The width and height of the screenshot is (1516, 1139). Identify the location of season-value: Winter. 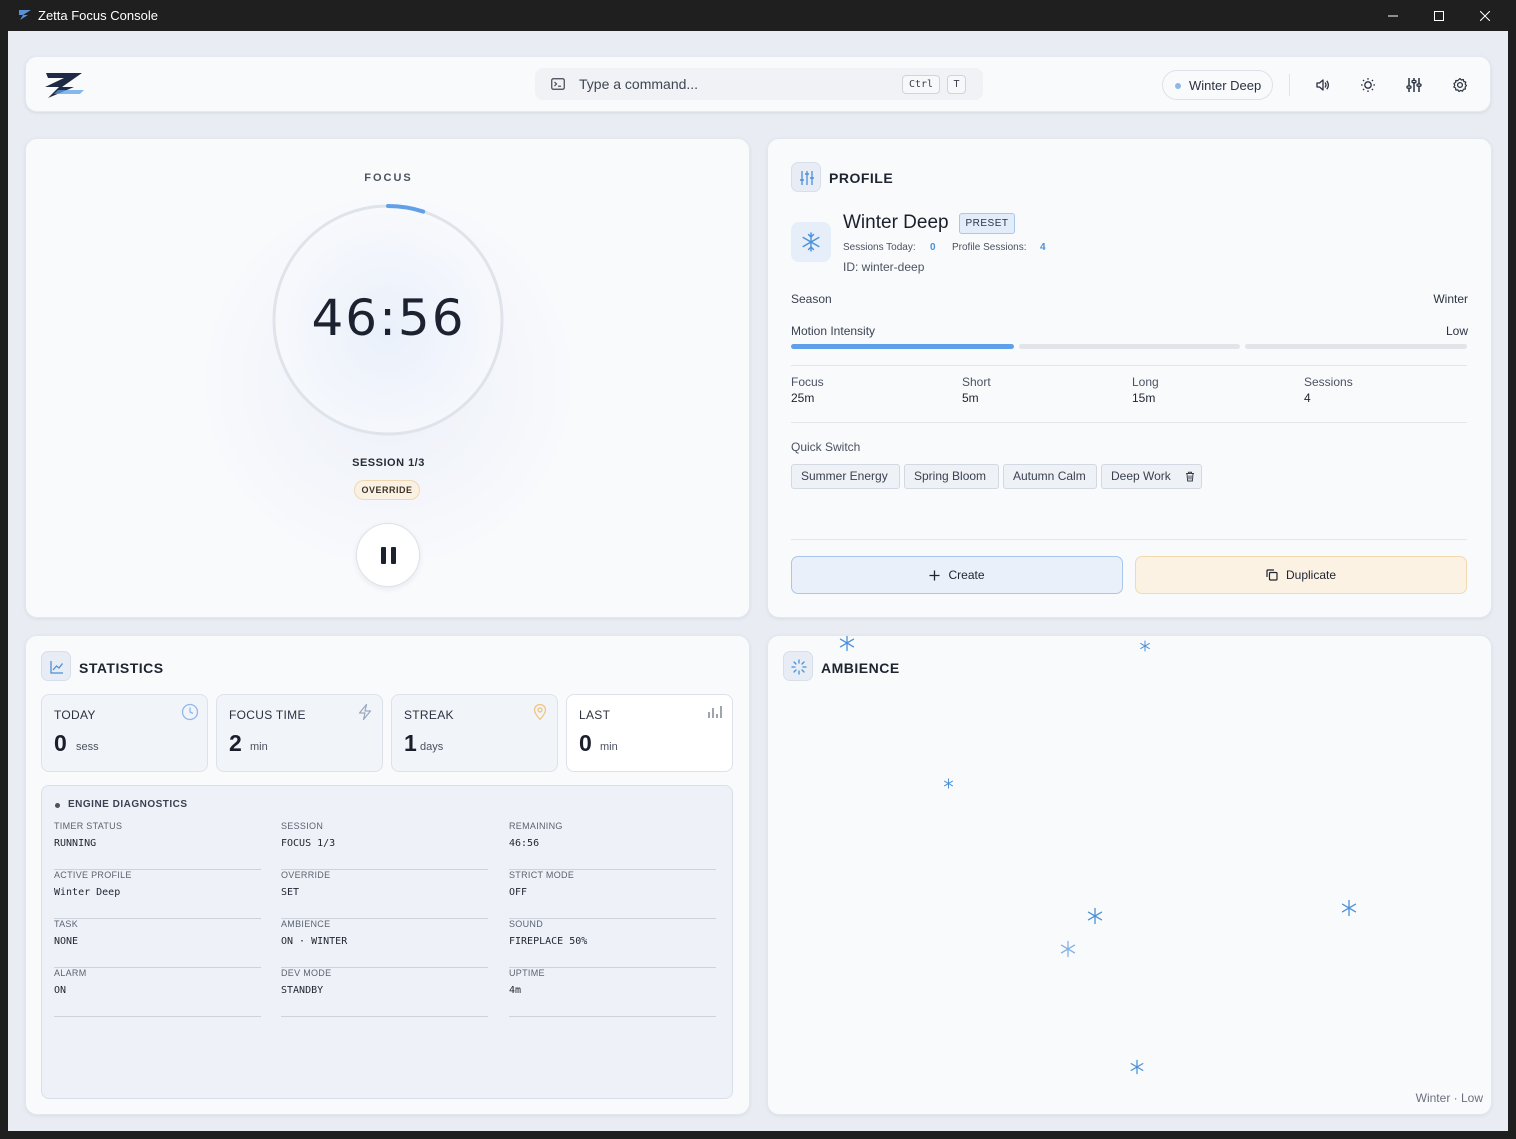
(1450, 299).